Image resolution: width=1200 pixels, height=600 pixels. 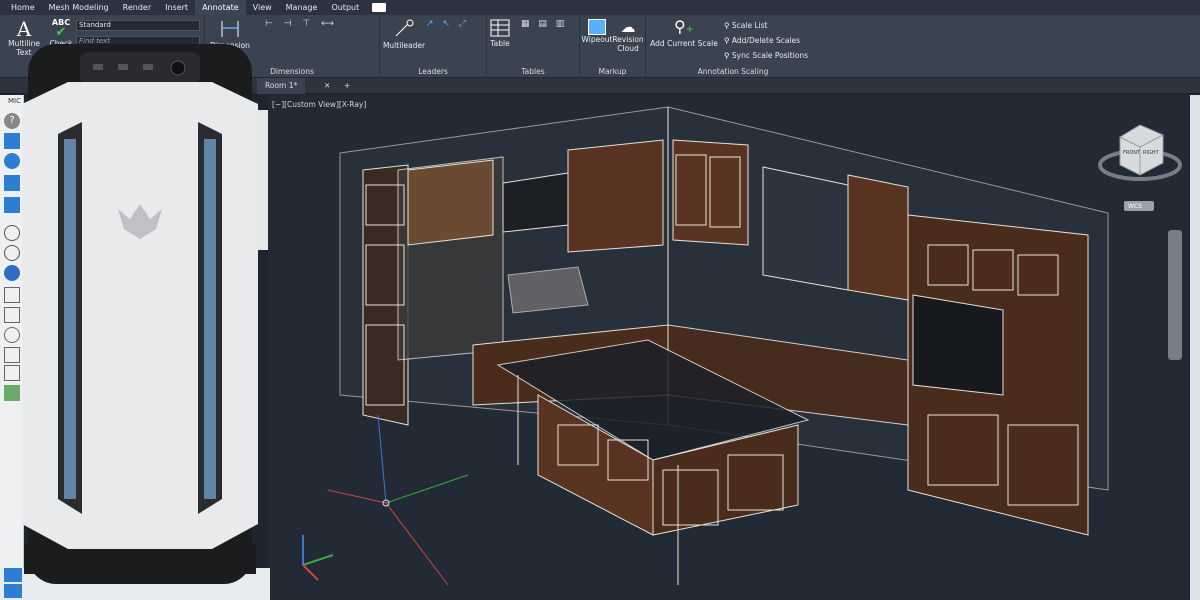 What do you see at coordinates (766, 40) in the screenshot?
I see `add-delete-label: Add/Delete Scales` at bounding box center [766, 40].